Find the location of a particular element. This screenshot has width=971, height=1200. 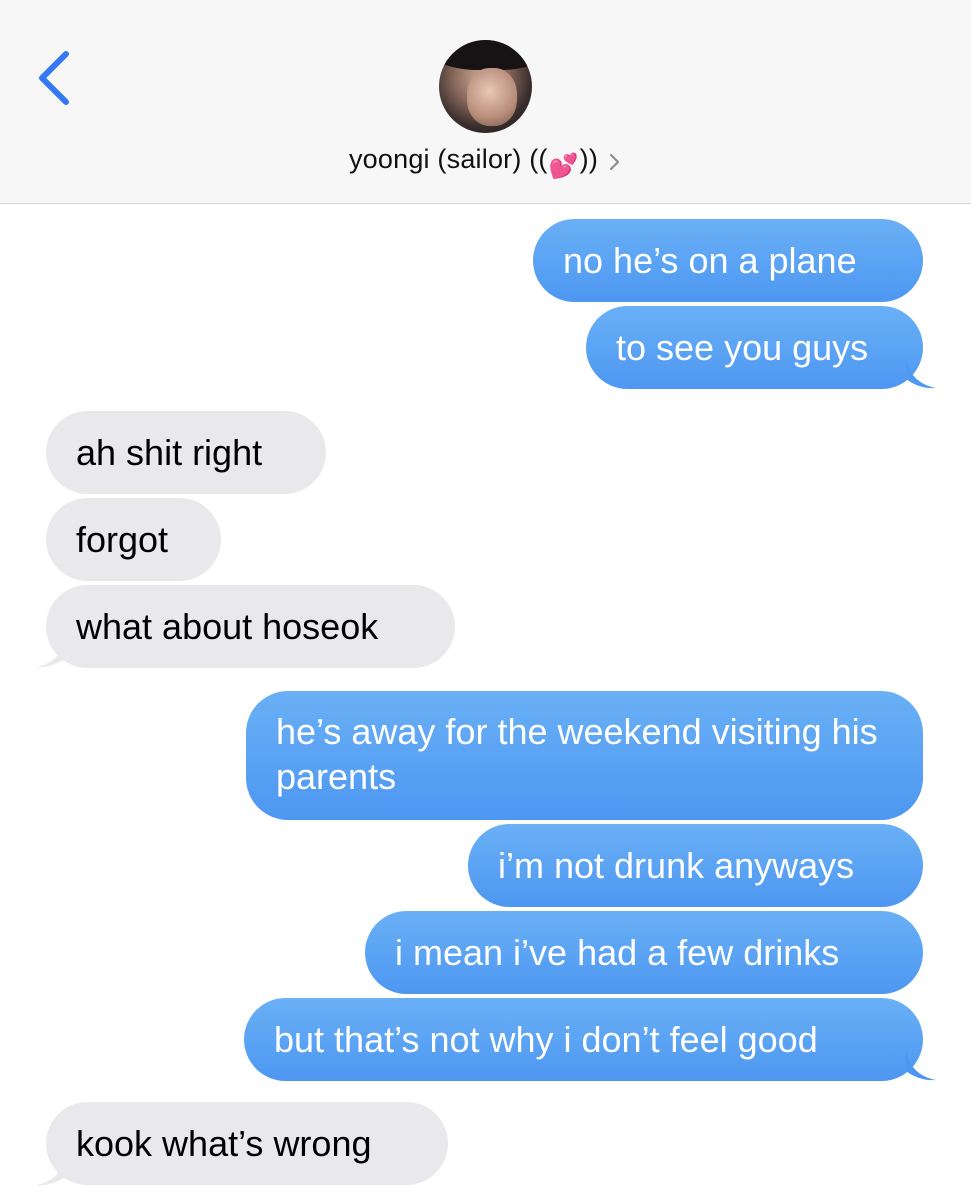

contact-name: yoongi (sailor) ((💕)) is located at coordinates (473, 162).